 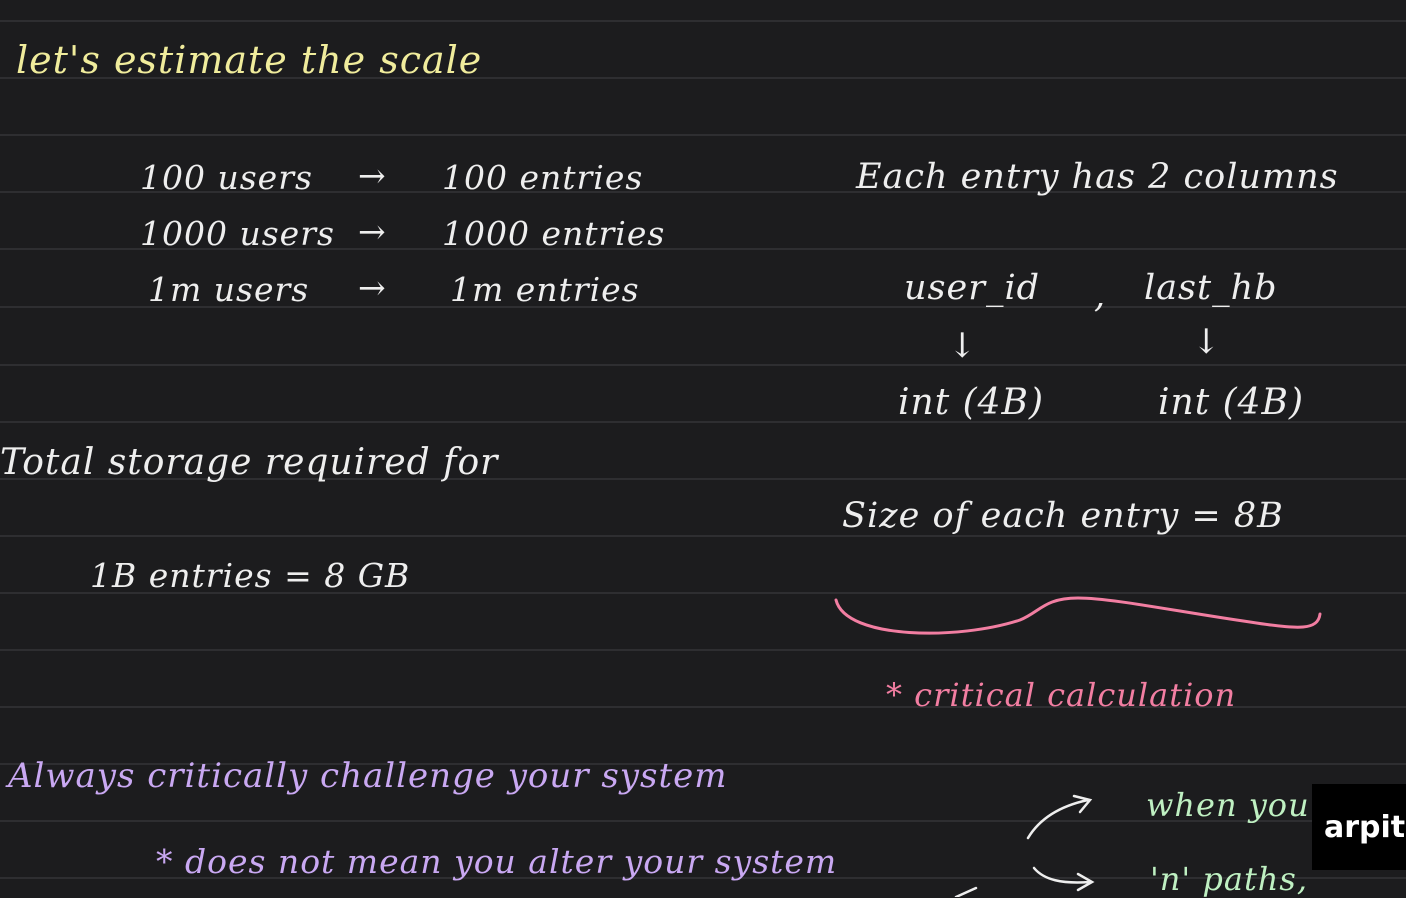 I want to click on right-note-line2: 'n' paths,, so click(x=1229, y=879).